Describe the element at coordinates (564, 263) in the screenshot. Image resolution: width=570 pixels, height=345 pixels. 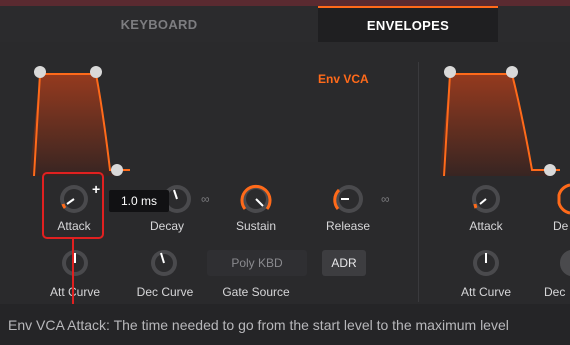
I see `right-dec-curve-knob` at that location.